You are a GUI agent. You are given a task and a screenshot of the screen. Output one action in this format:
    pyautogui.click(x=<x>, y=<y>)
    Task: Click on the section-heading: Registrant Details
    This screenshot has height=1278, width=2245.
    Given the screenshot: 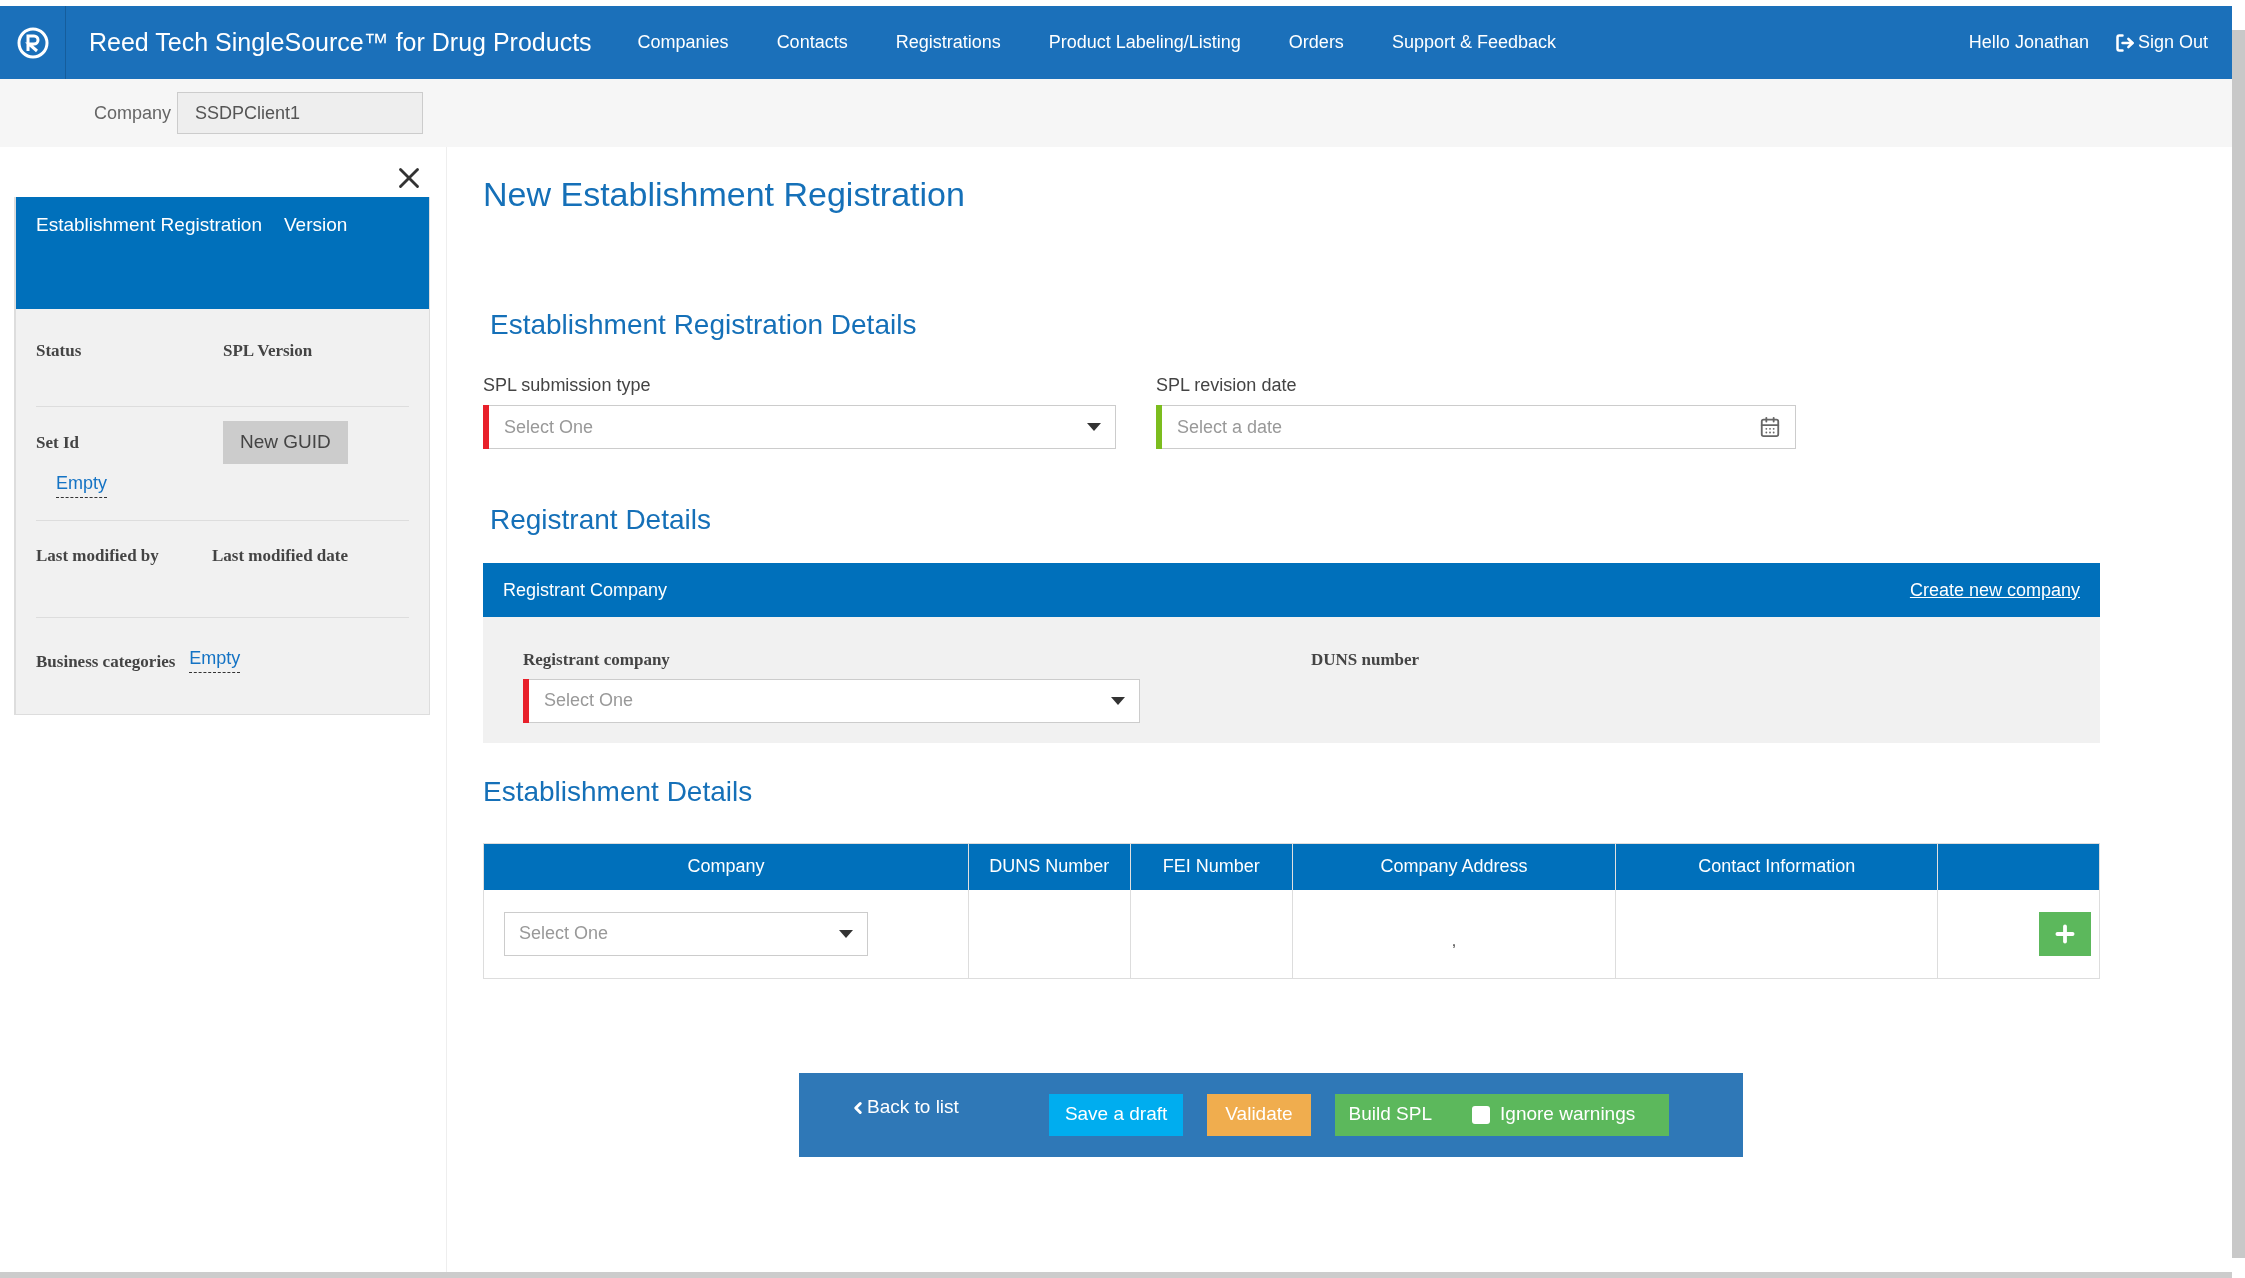 What is the action you would take?
    pyautogui.click(x=601, y=520)
    